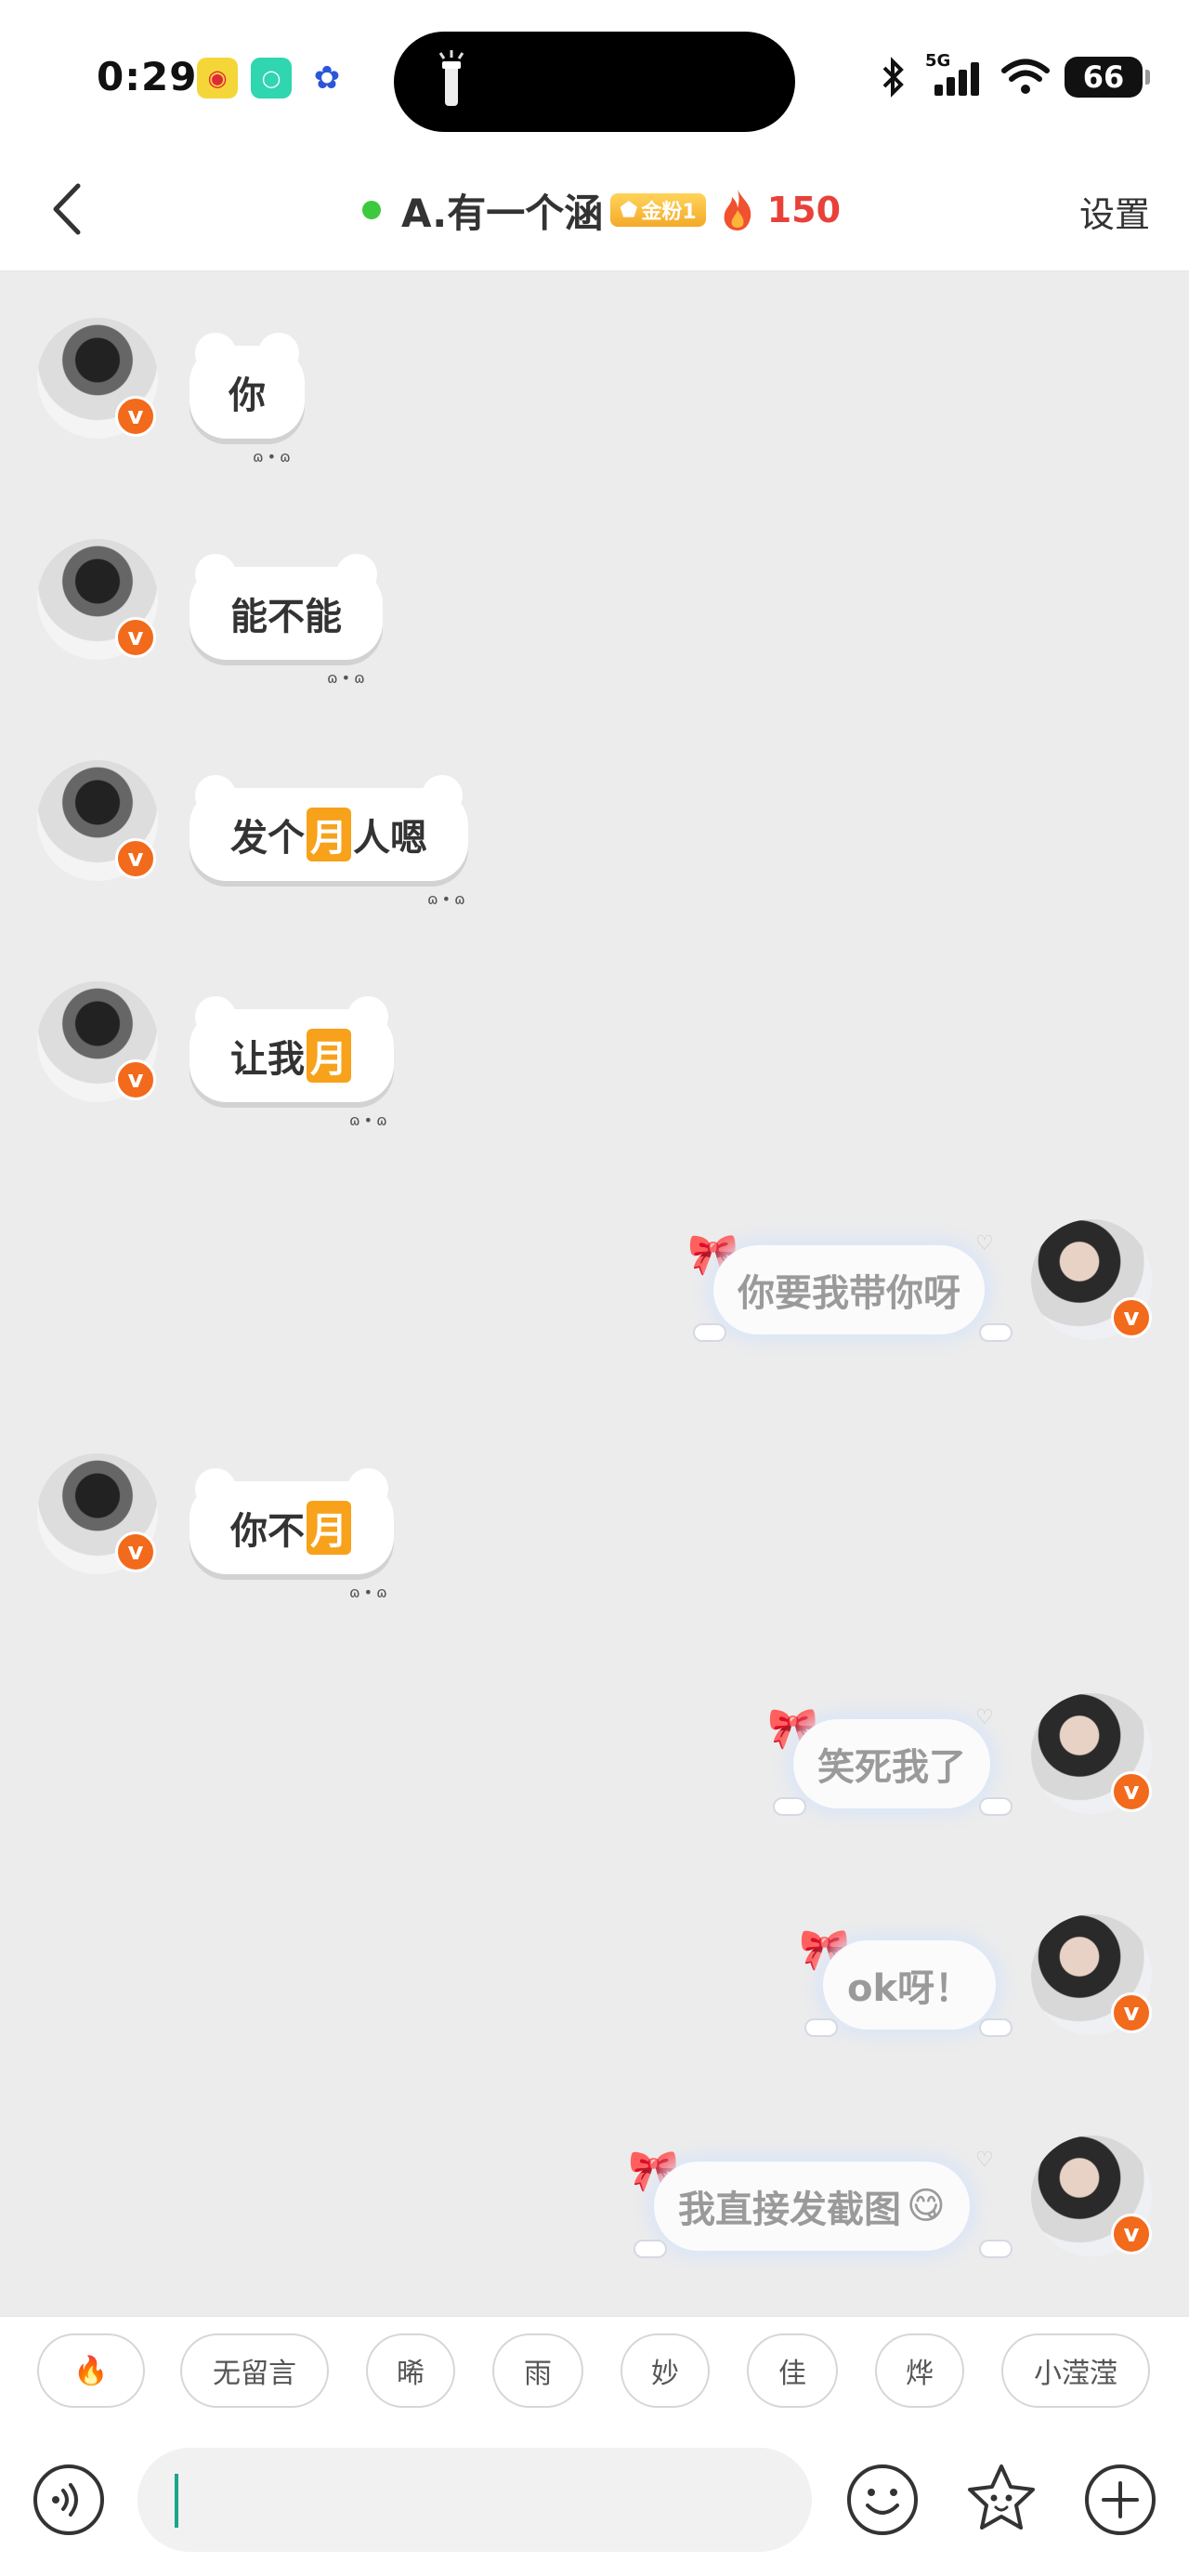 Image resolution: width=1189 pixels, height=2576 pixels. Describe the element at coordinates (927, 2206) in the screenshot. I see `yummy-emoji: 😋` at that location.